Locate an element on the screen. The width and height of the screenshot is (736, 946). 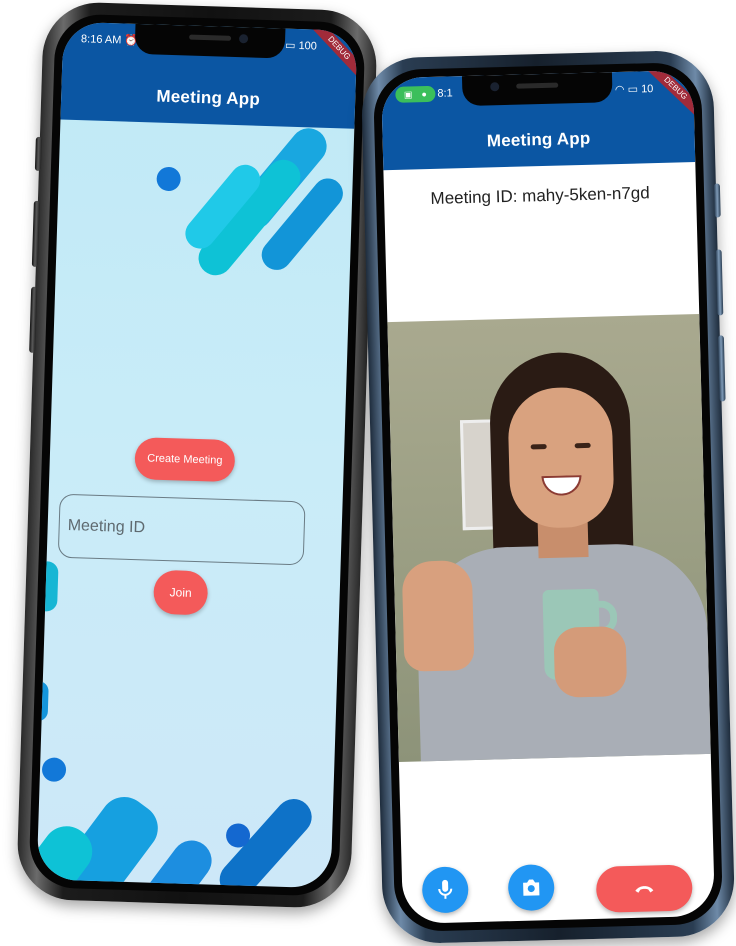
video-person-face is located at coordinates (561, 457).